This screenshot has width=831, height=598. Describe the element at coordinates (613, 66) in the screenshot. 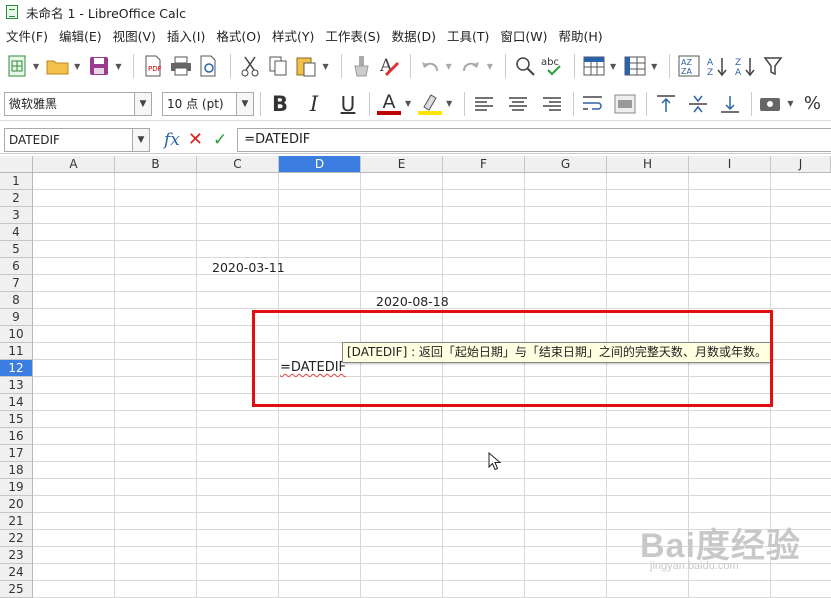

I see `row-dropdown-icon: ▼` at that location.